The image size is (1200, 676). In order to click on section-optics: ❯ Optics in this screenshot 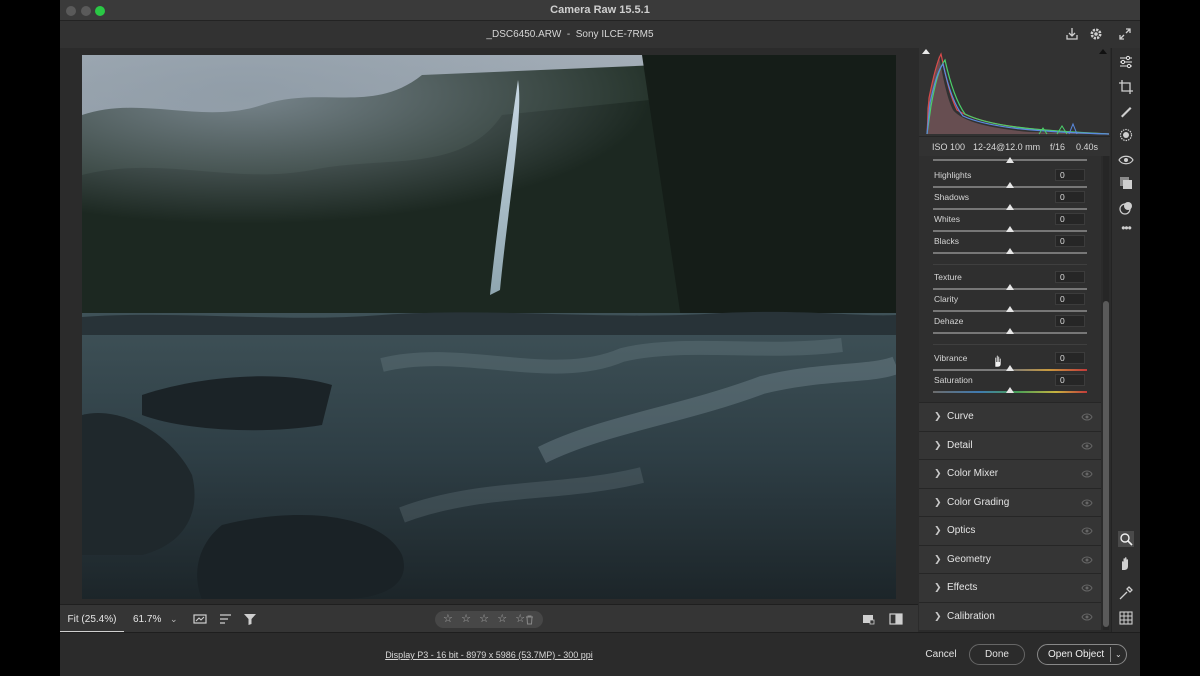, I will do `click(1010, 530)`.